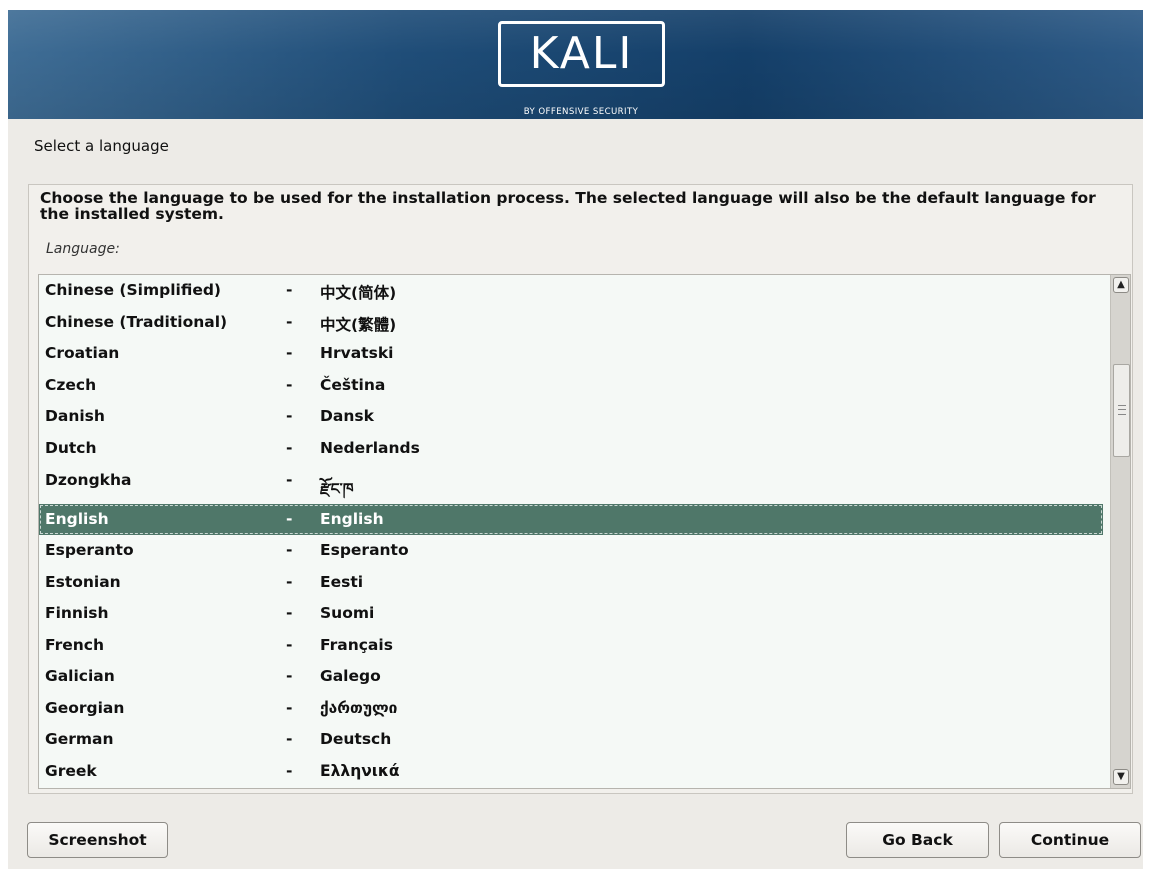  Describe the element at coordinates (359, 708) in the screenshot. I see `native-language-name: ქართული` at that location.